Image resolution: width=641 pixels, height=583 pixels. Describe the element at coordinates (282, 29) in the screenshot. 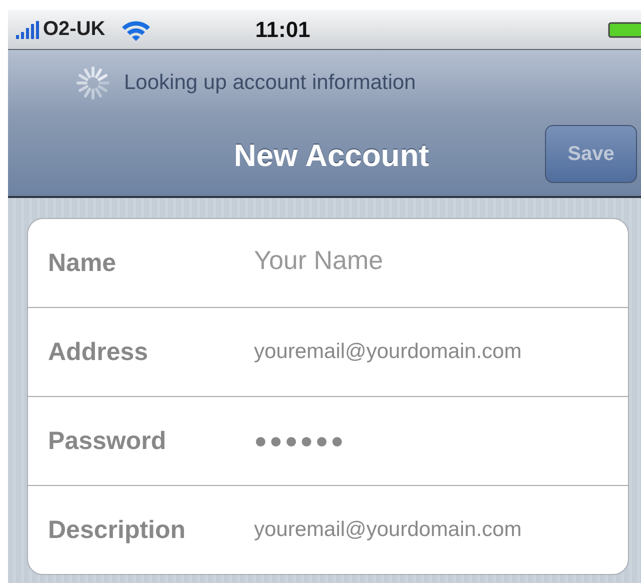

I see `clock-time: 11:01` at that location.